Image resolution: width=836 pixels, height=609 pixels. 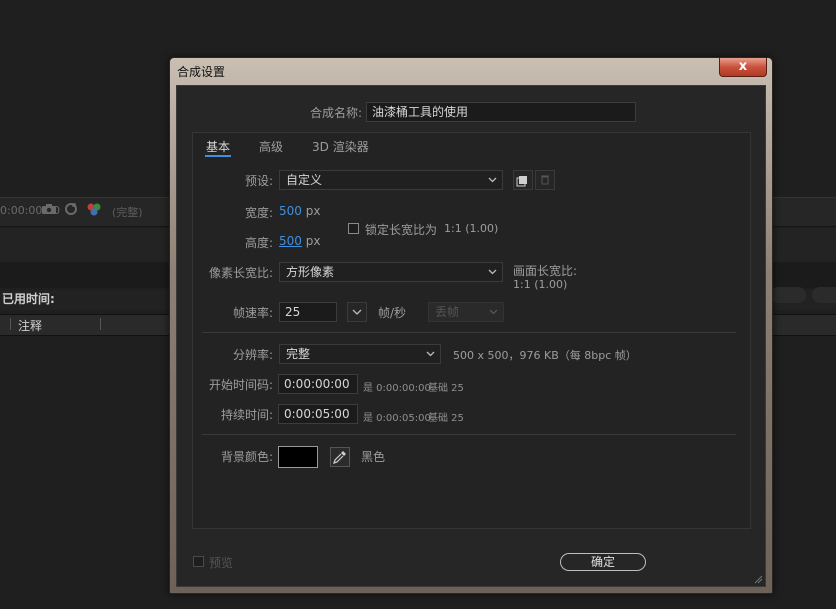 I want to click on comp-name-input: 油漆桶工具的使用, so click(x=501, y=112).